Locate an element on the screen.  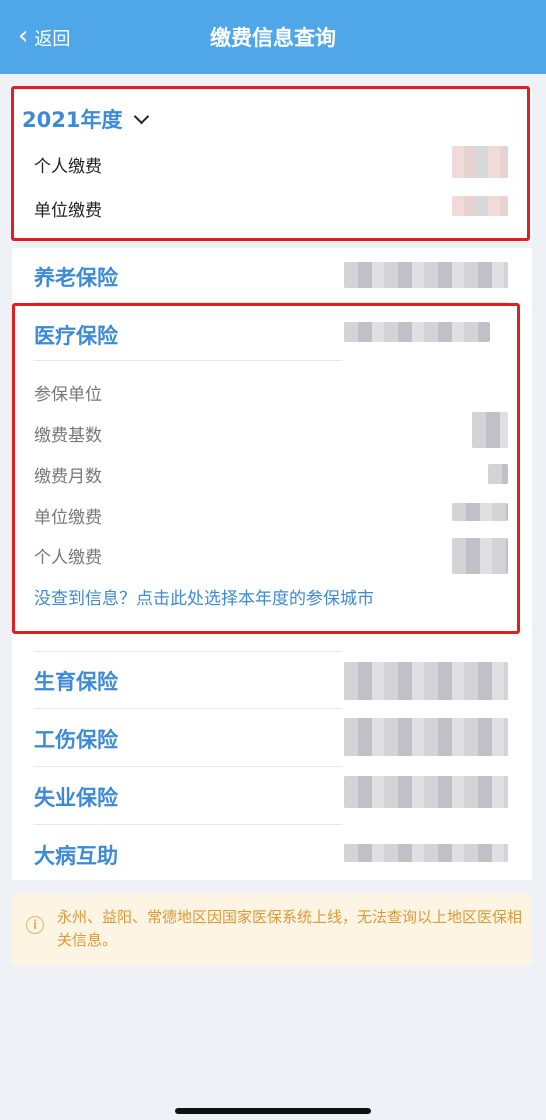
highlight-box-year is located at coordinates (270, 163).